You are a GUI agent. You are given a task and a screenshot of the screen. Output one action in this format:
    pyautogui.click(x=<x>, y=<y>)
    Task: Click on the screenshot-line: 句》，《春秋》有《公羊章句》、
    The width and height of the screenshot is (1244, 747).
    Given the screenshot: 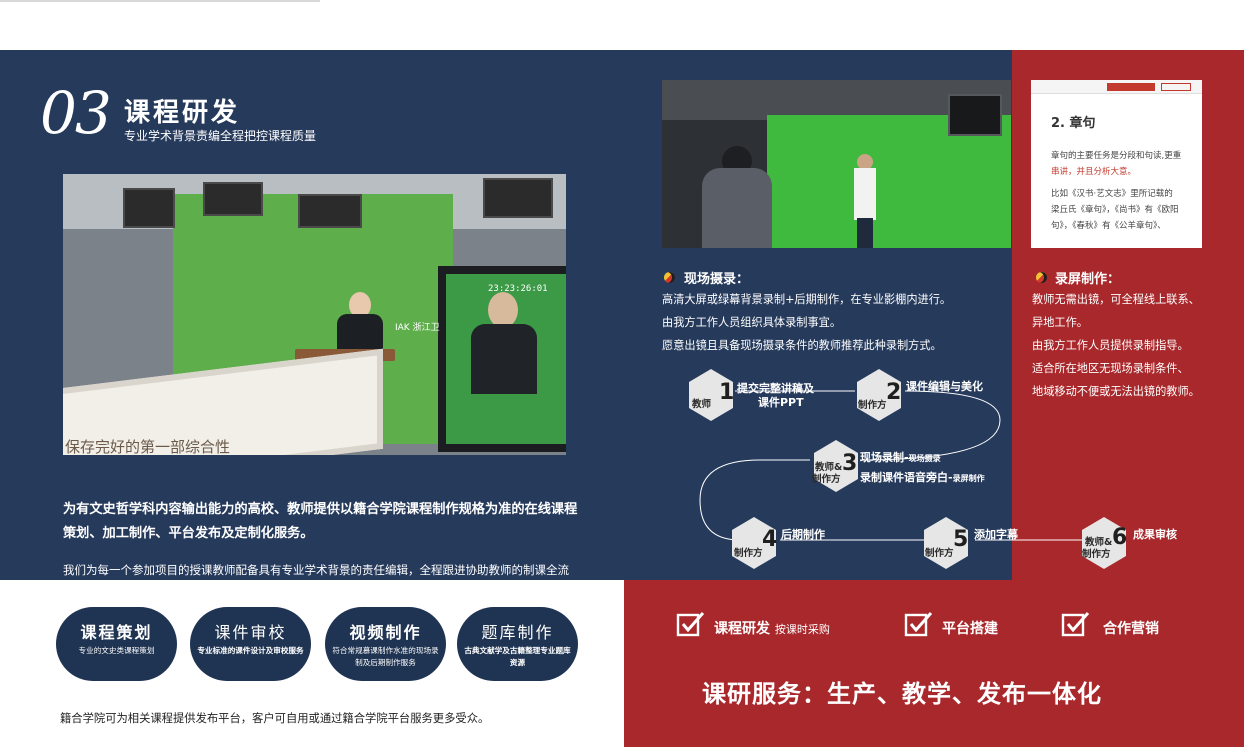 What is the action you would take?
    pyautogui.click(x=1108, y=226)
    